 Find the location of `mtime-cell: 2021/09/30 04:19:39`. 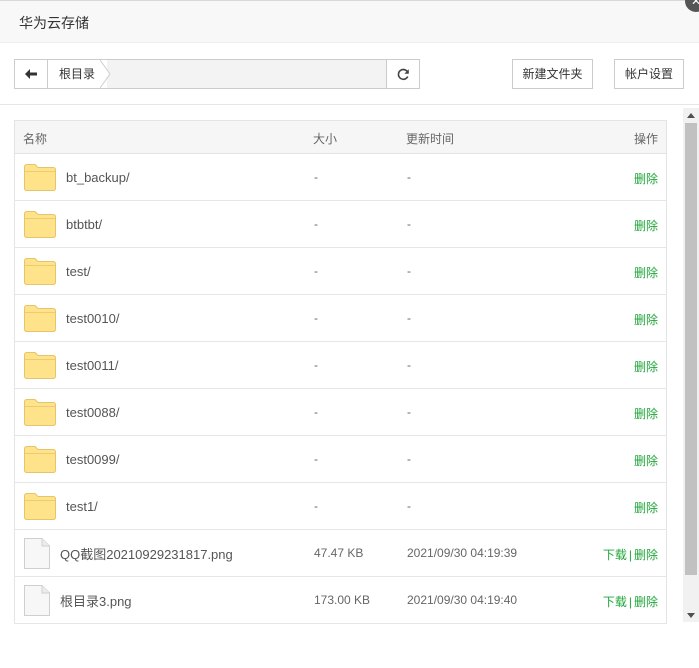

mtime-cell: 2021/09/30 04:19:39 is located at coordinates (462, 553).